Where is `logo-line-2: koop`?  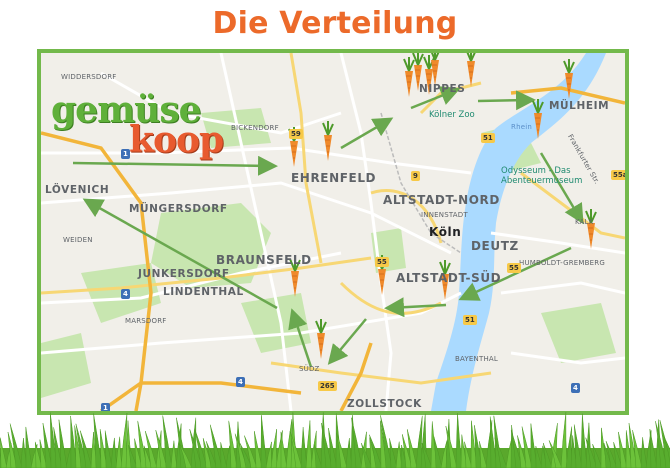
logo-line-2: koop is located at coordinates (176, 140).